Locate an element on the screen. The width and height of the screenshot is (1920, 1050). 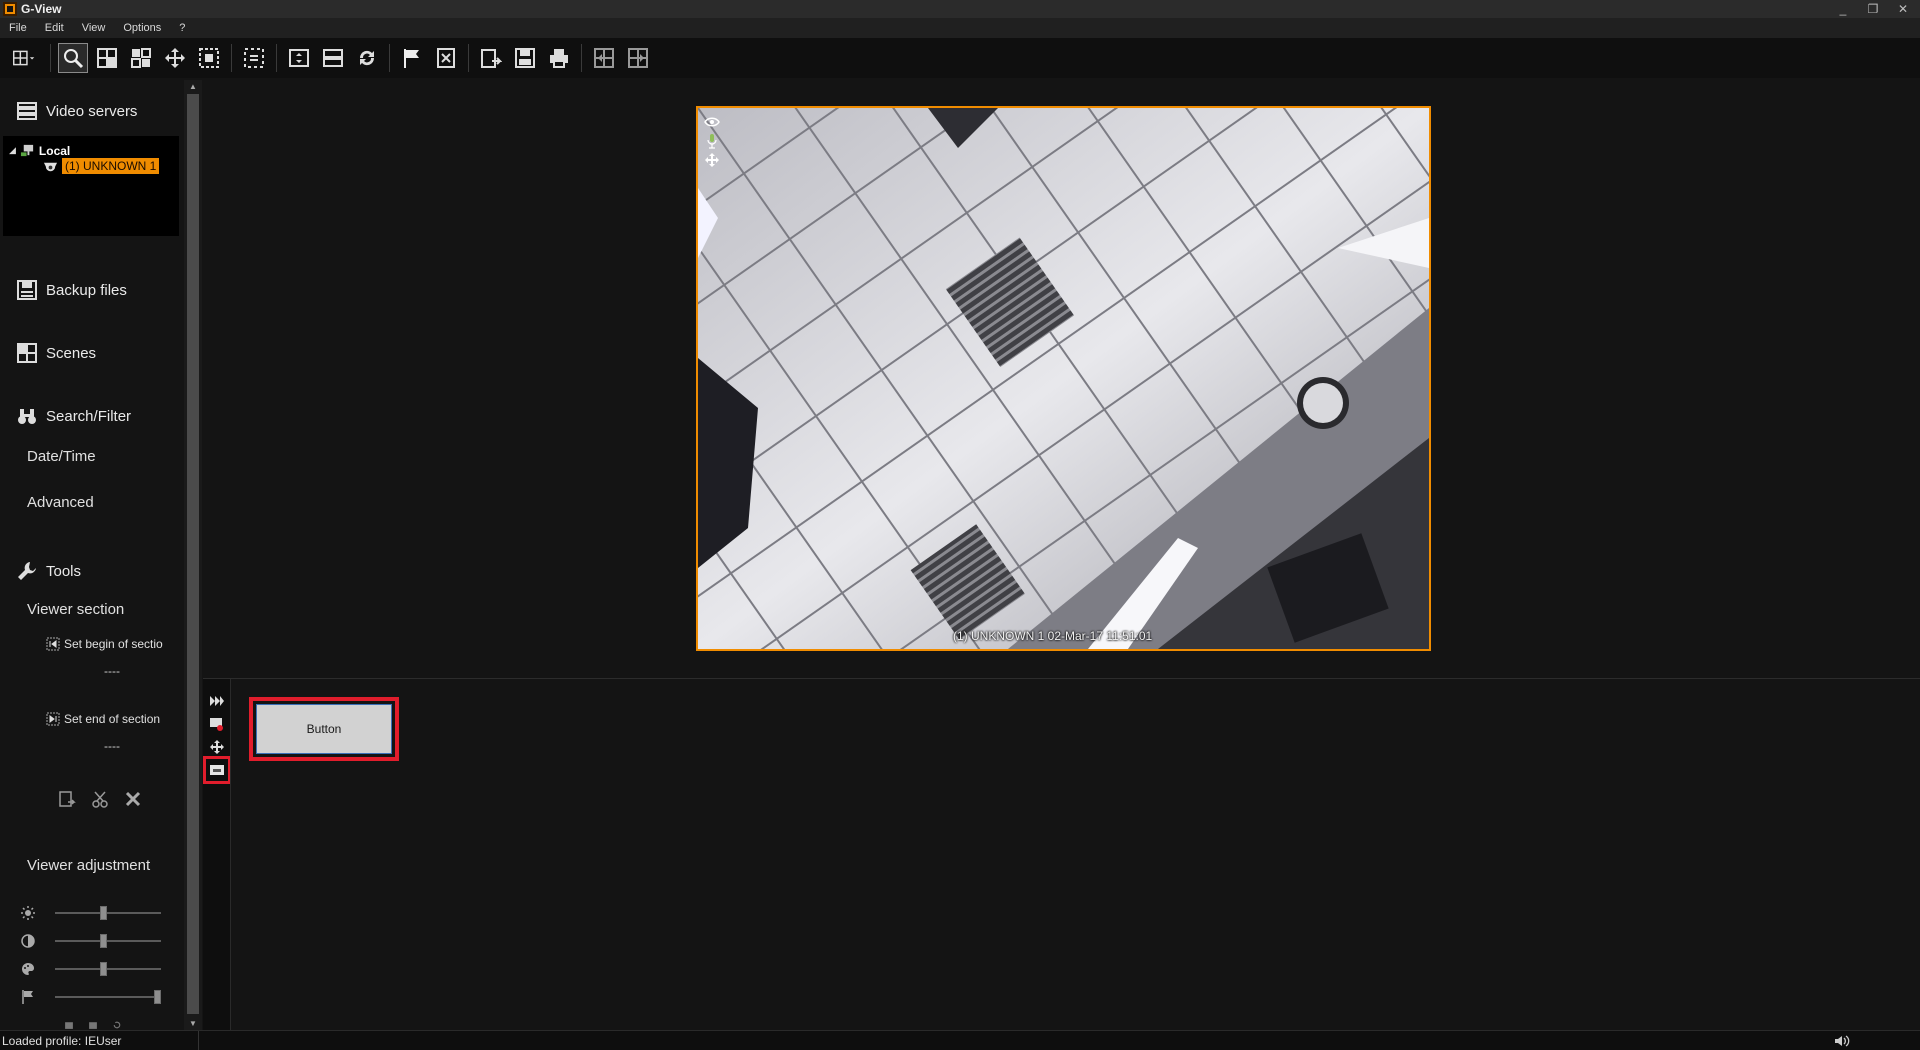
highlighted-button-frame: Button is located at coordinates (324, 729).